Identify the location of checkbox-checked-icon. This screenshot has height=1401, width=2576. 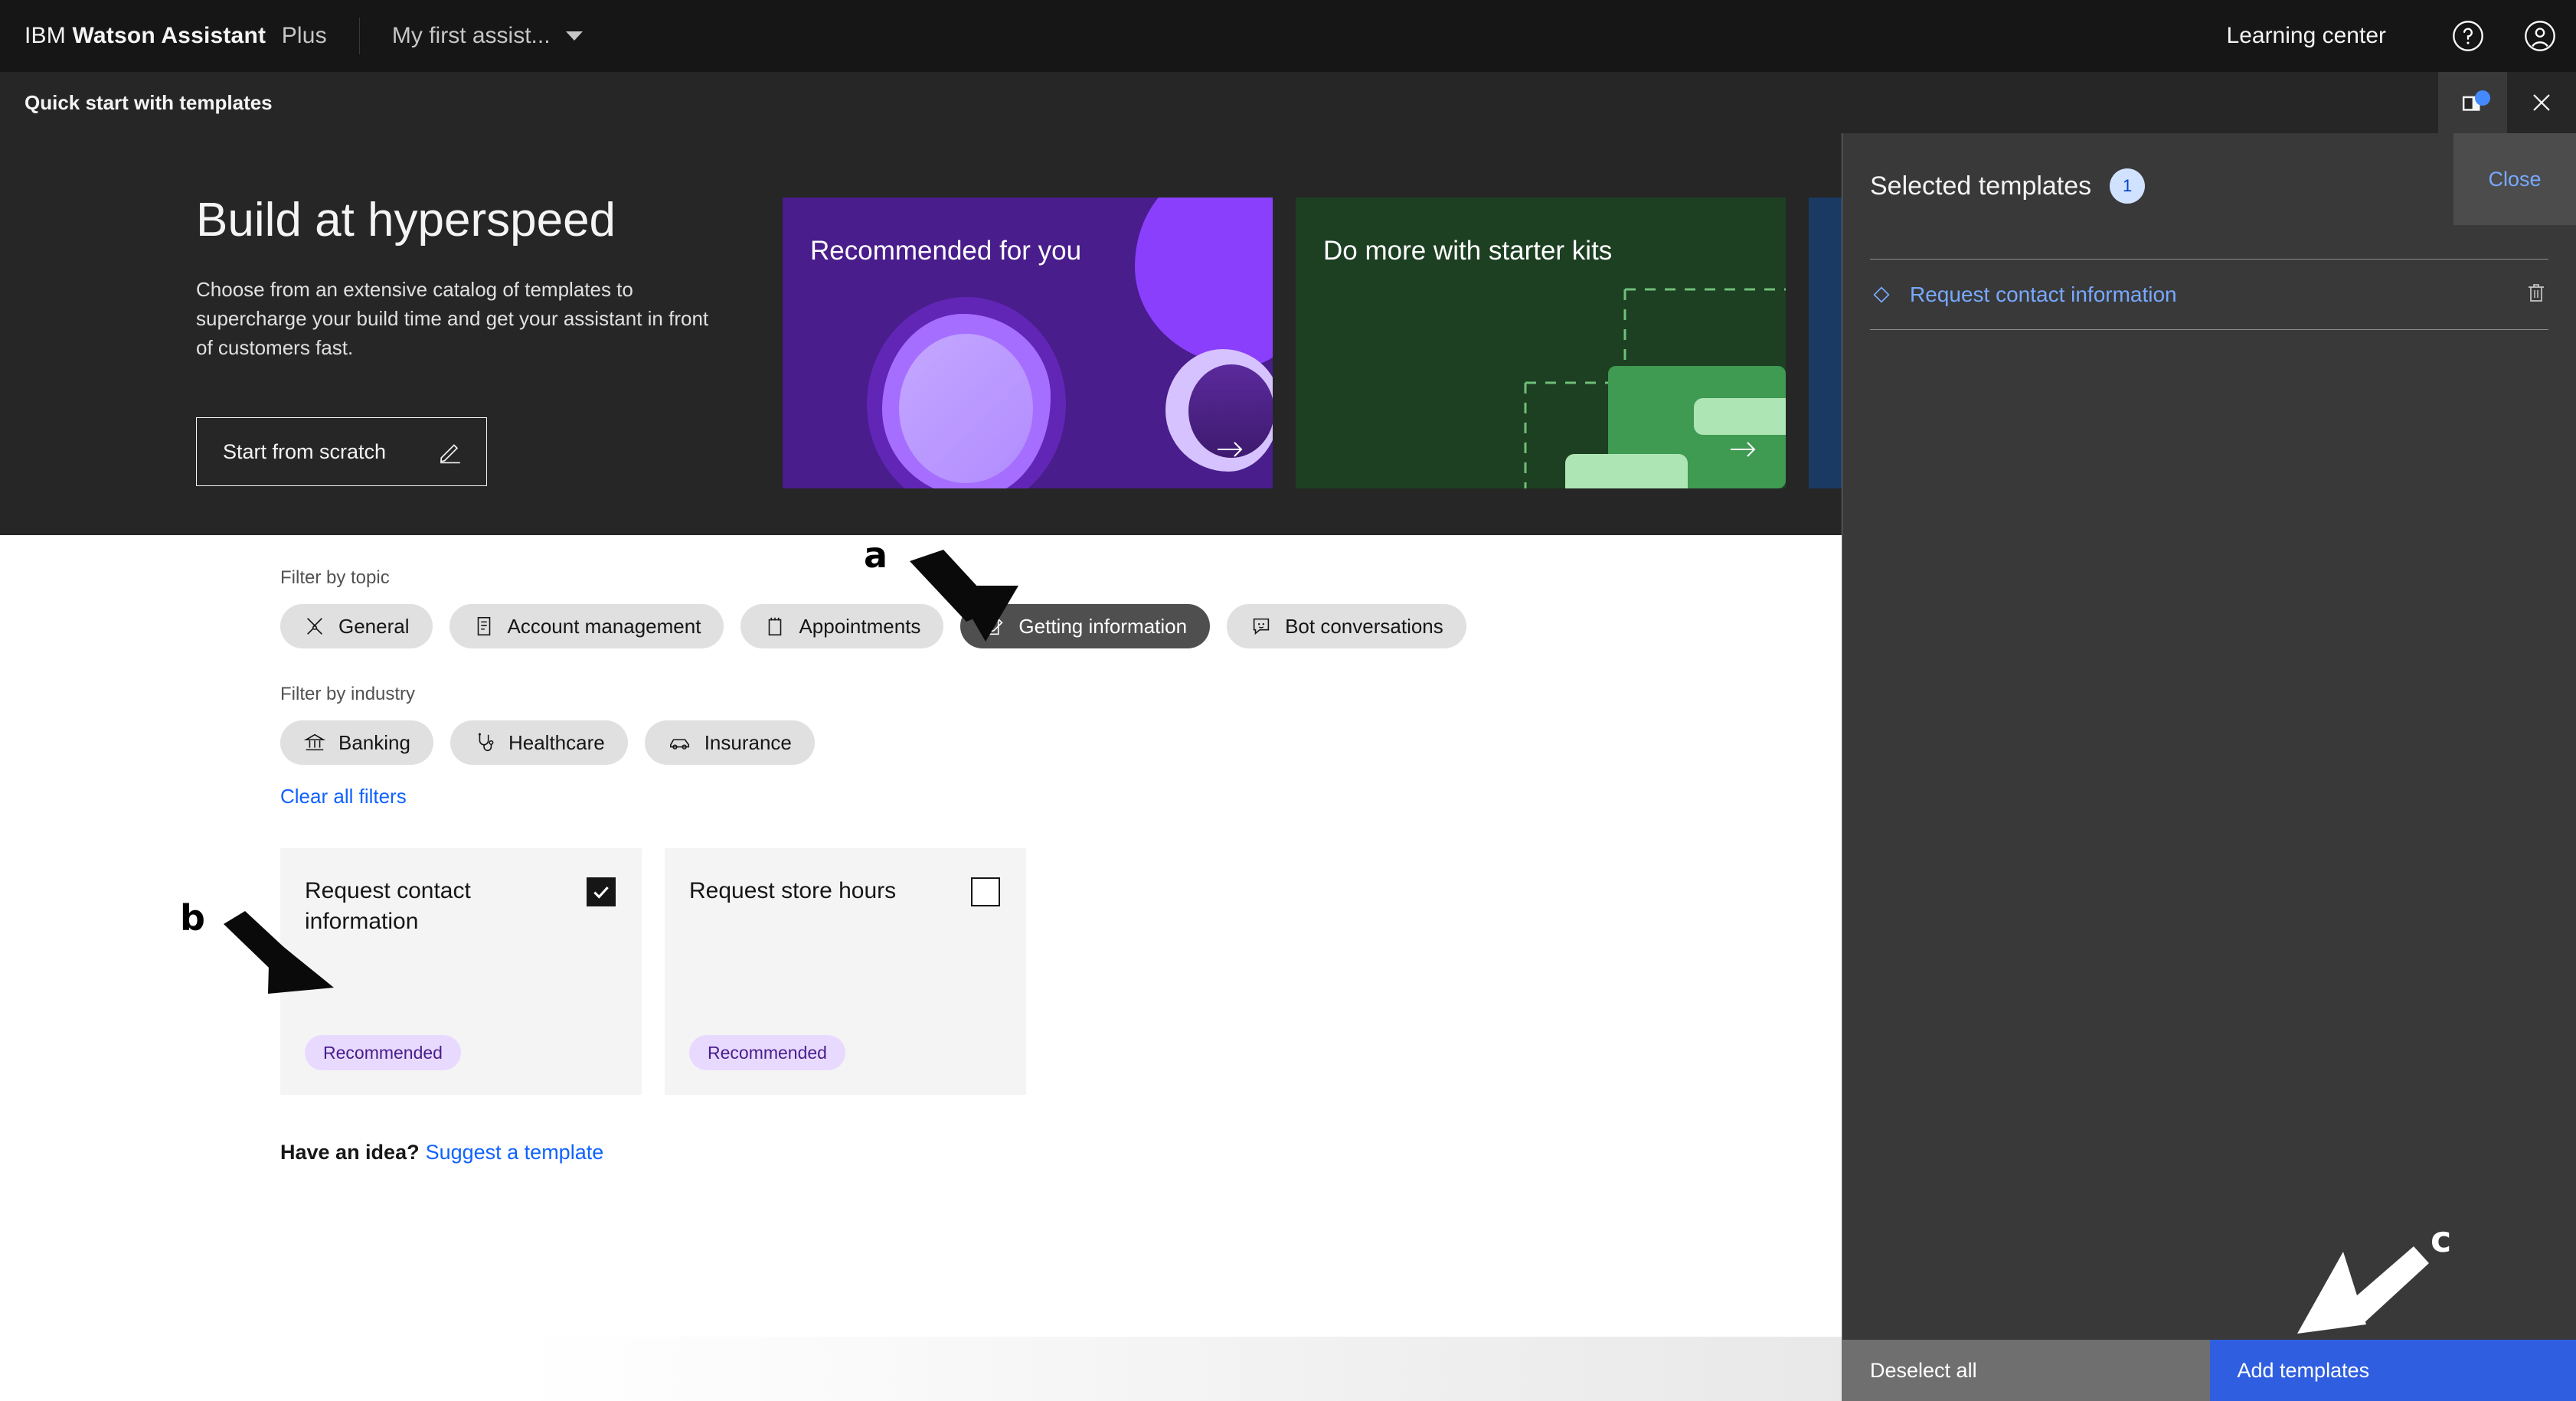
(601, 893).